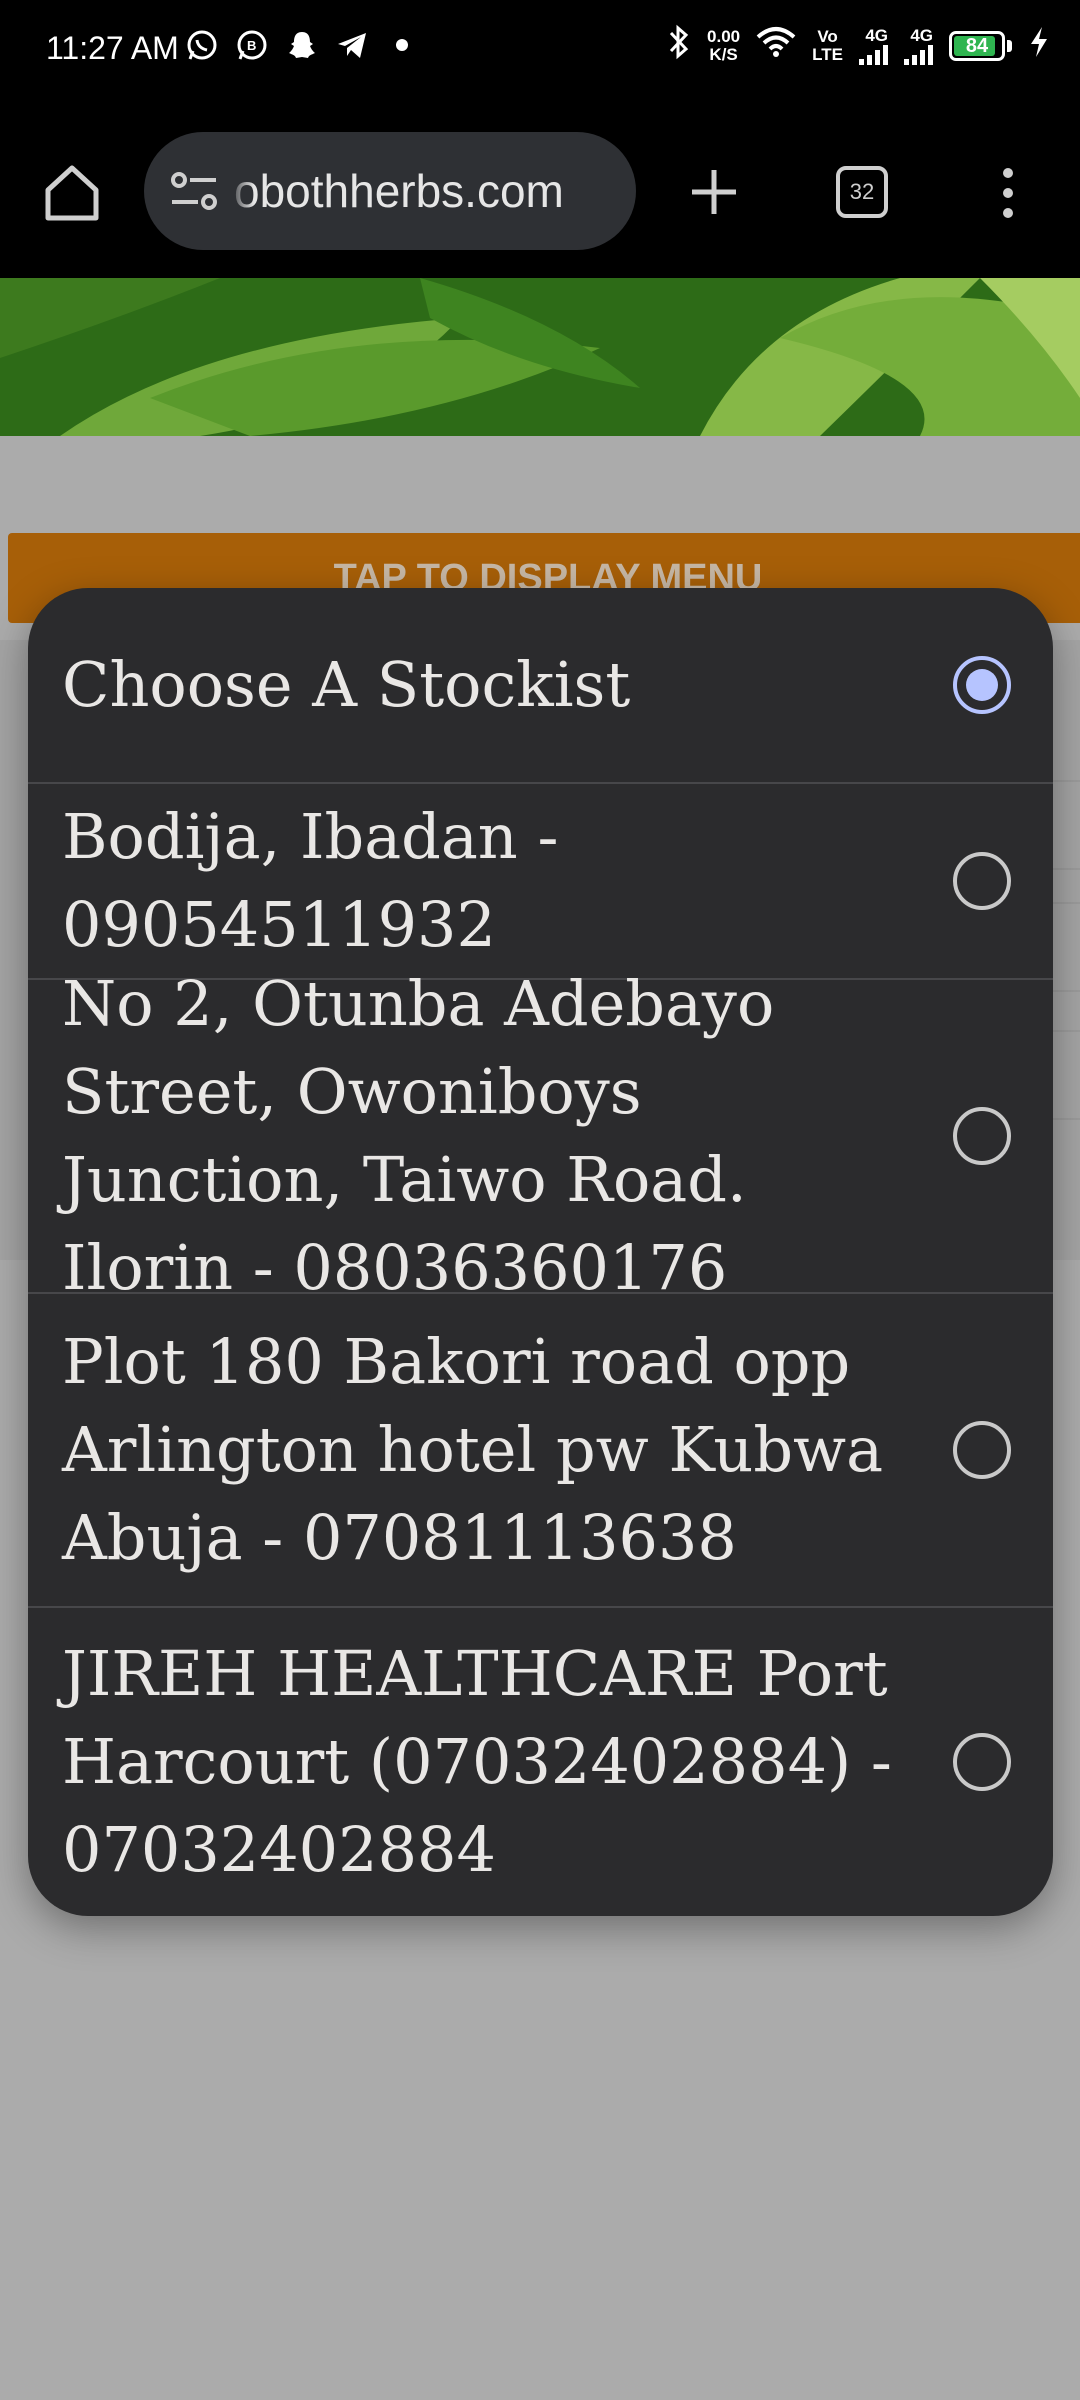 The height and width of the screenshot is (2400, 1080). What do you see at coordinates (540, 54) in the screenshot?
I see `status-bar: 11:27 AM B 0.00 K/S Vo LTE 4G 4G 84` at bounding box center [540, 54].